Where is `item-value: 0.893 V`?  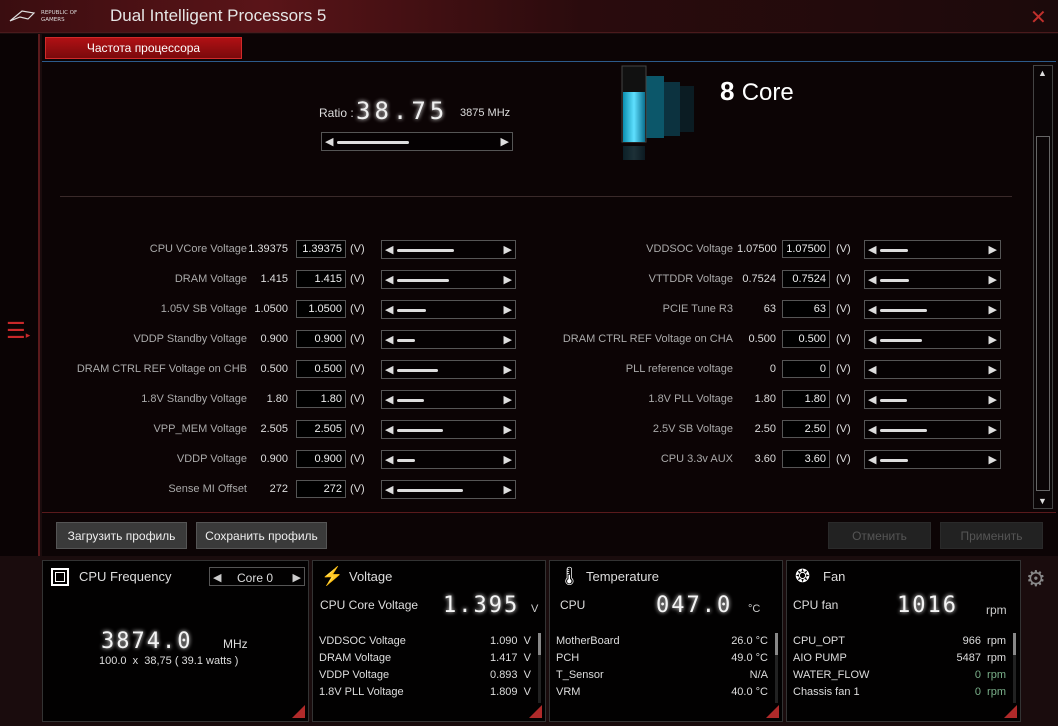 item-value: 0.893 V is located at coordinates (510, 675).